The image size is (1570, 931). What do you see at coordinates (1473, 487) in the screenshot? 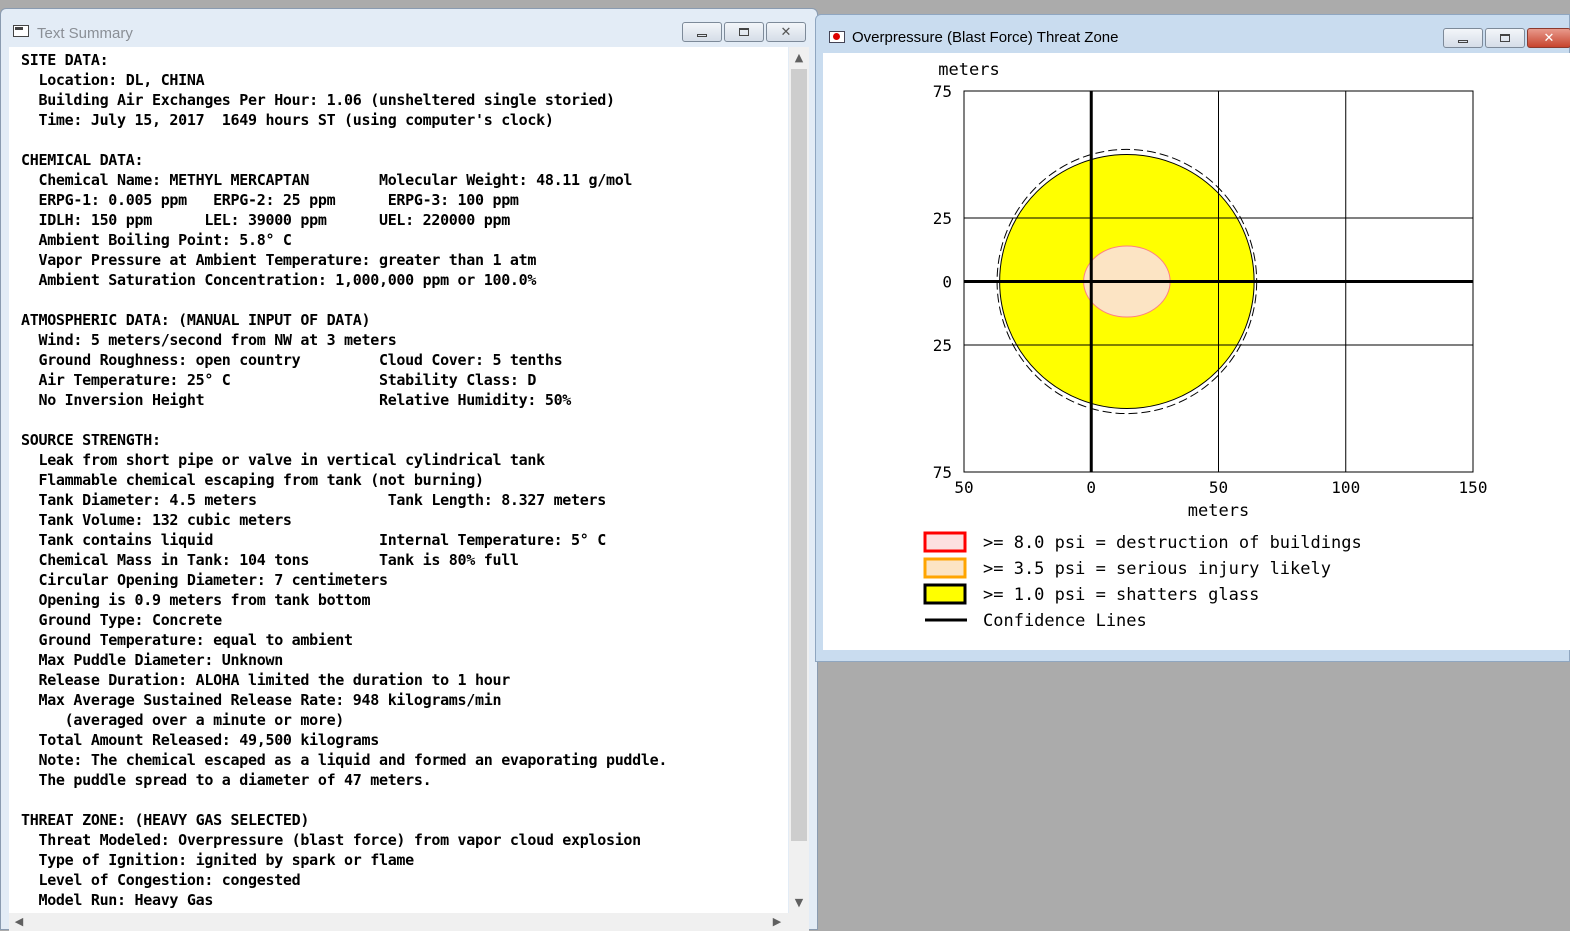
I see `x-tick-label: 150` at bounding box center [1473, 487].